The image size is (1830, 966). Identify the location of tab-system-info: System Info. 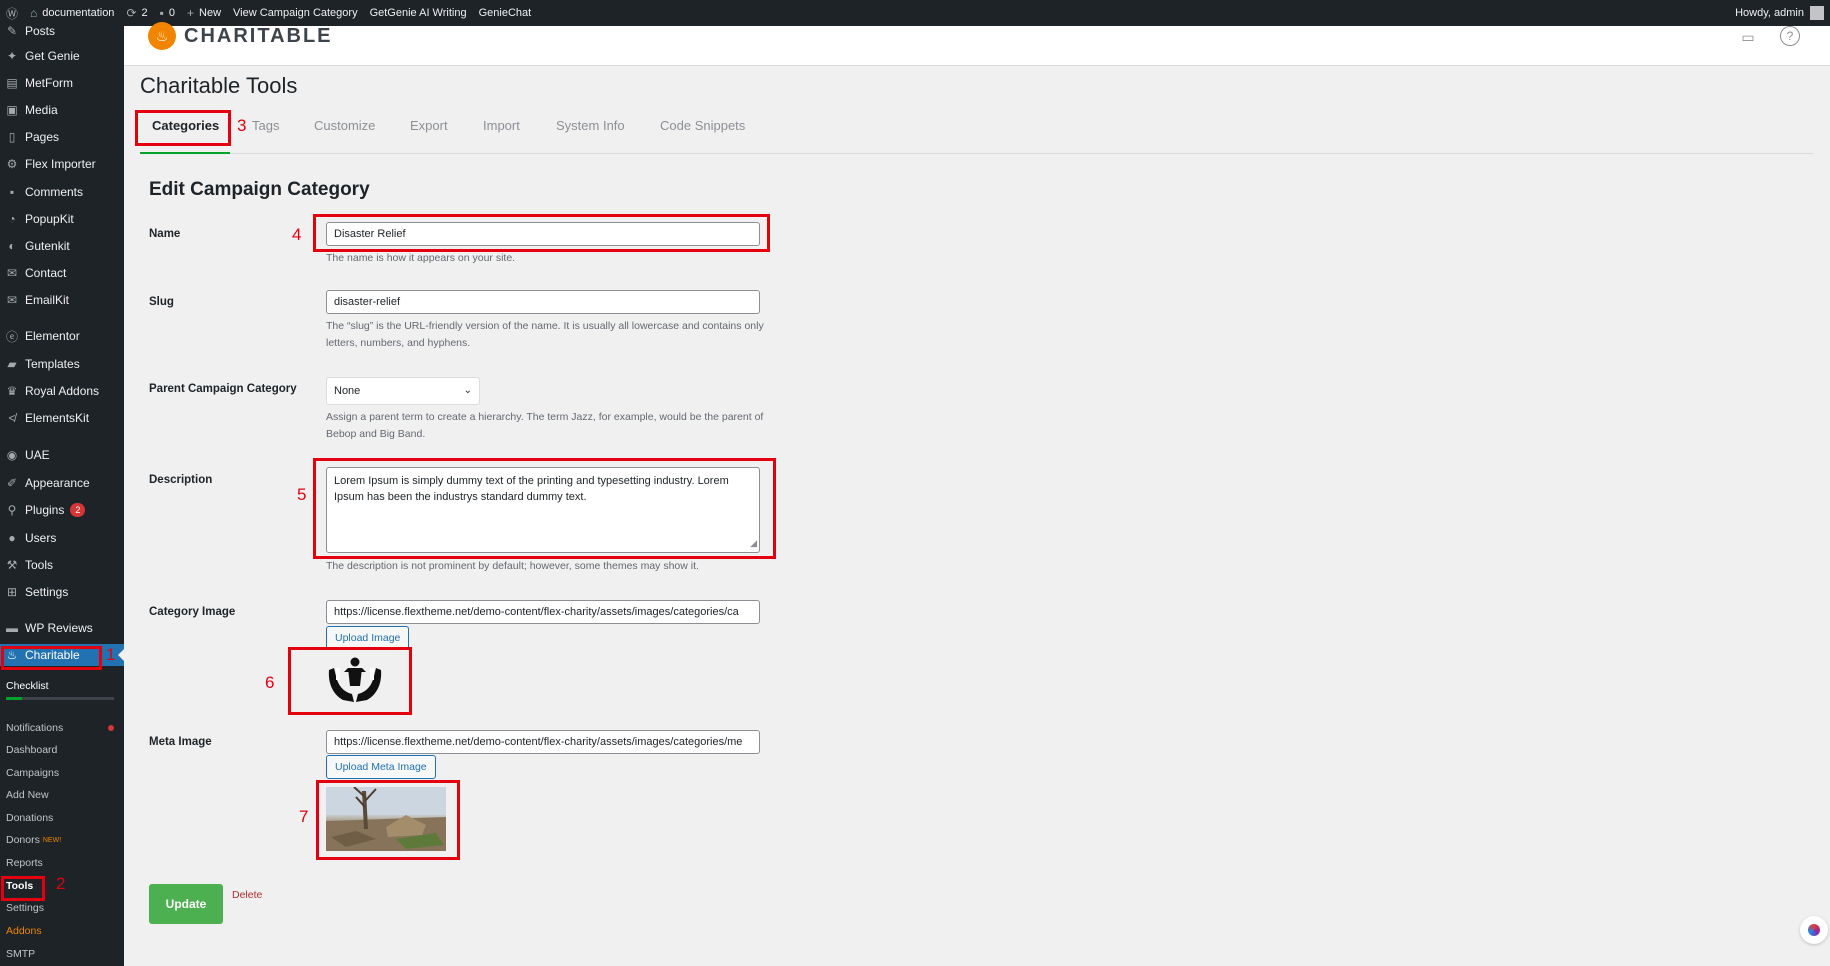
(590, 125).